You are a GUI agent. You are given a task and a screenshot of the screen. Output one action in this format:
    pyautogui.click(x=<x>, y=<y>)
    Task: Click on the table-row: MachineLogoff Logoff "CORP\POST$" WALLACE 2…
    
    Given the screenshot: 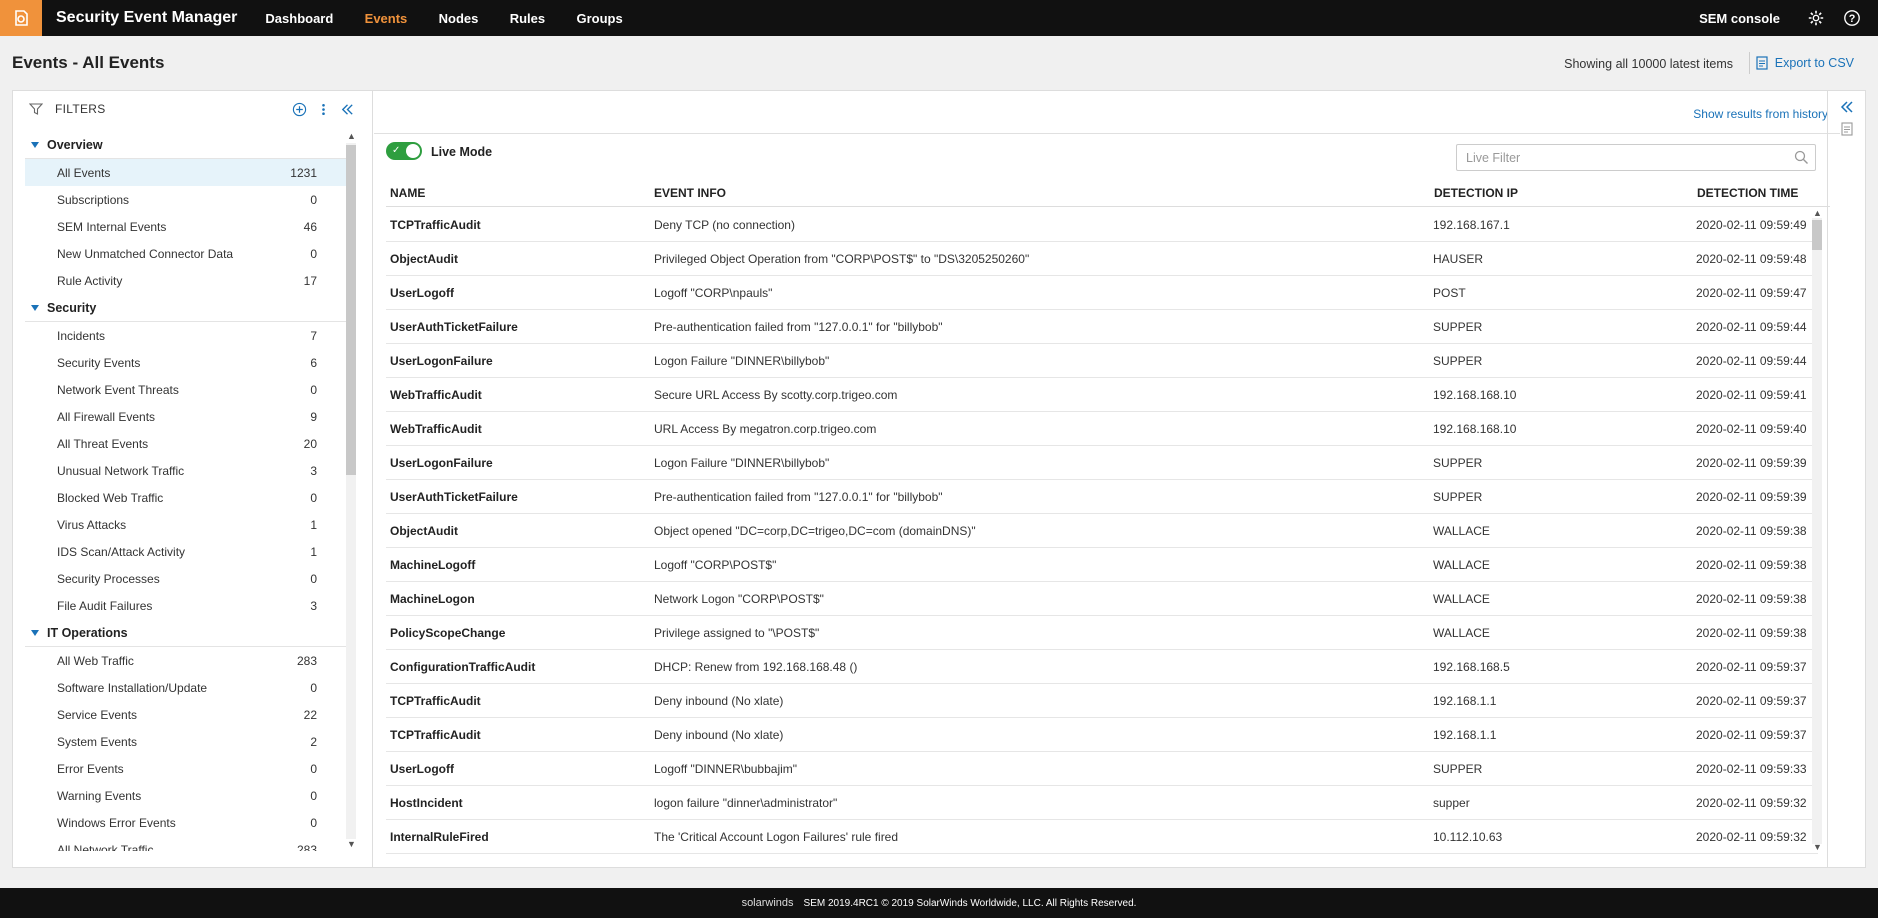 What is the action you would take?
    pyautogui.click(x=1102, y=565)
    